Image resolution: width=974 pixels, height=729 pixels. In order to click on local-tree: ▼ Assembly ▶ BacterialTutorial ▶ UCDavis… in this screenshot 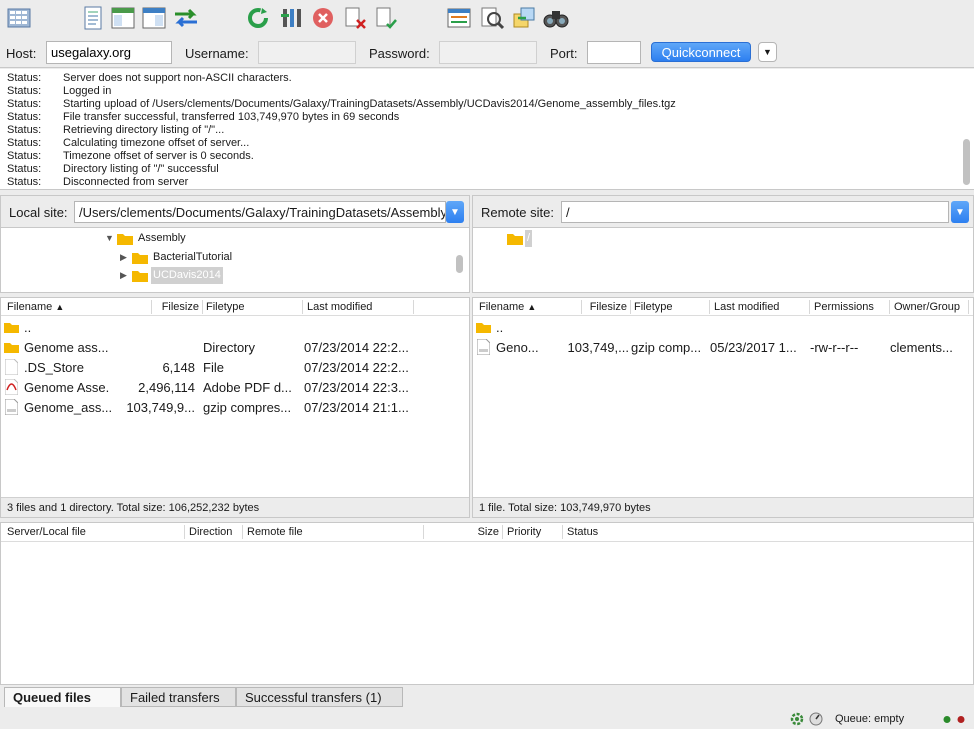, I will do `click(235, 260)`.